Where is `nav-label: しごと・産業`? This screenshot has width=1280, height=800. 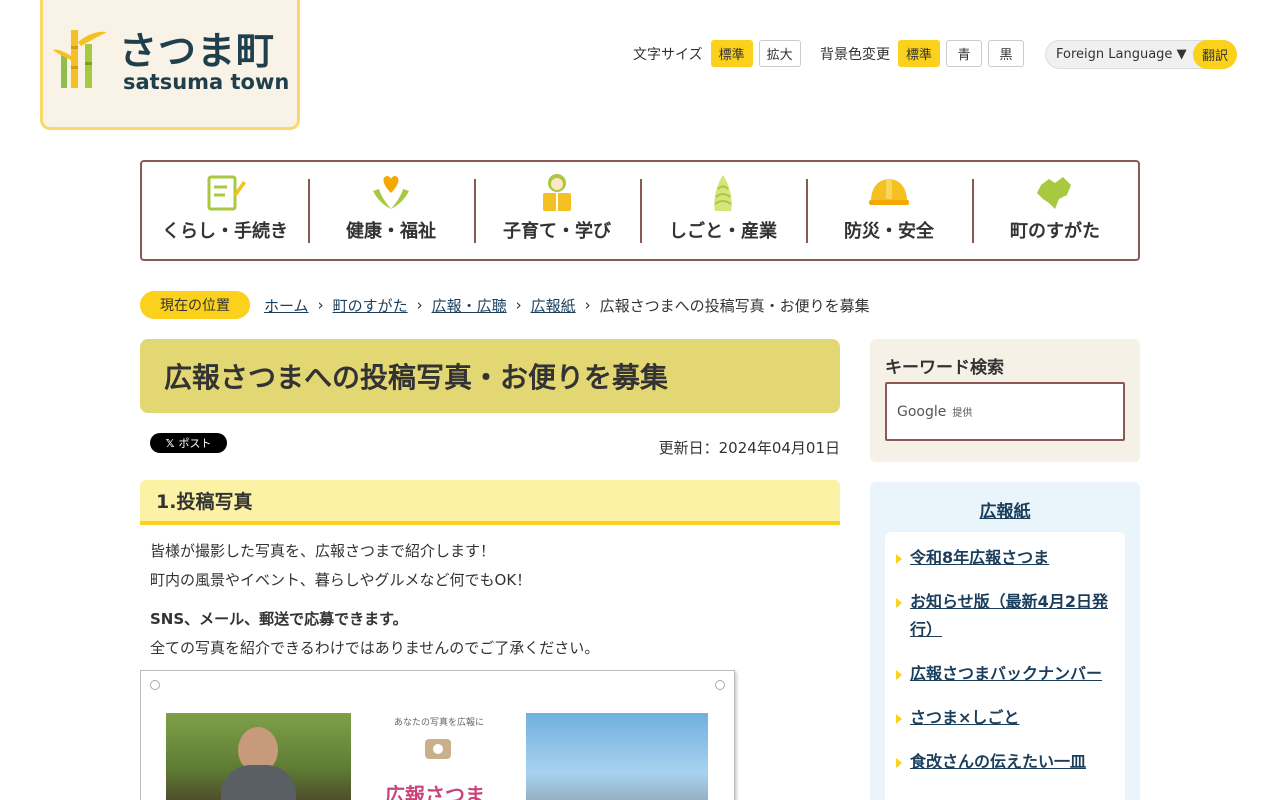 nav-label: しごと・産業 is located at coordinates (723, 231).